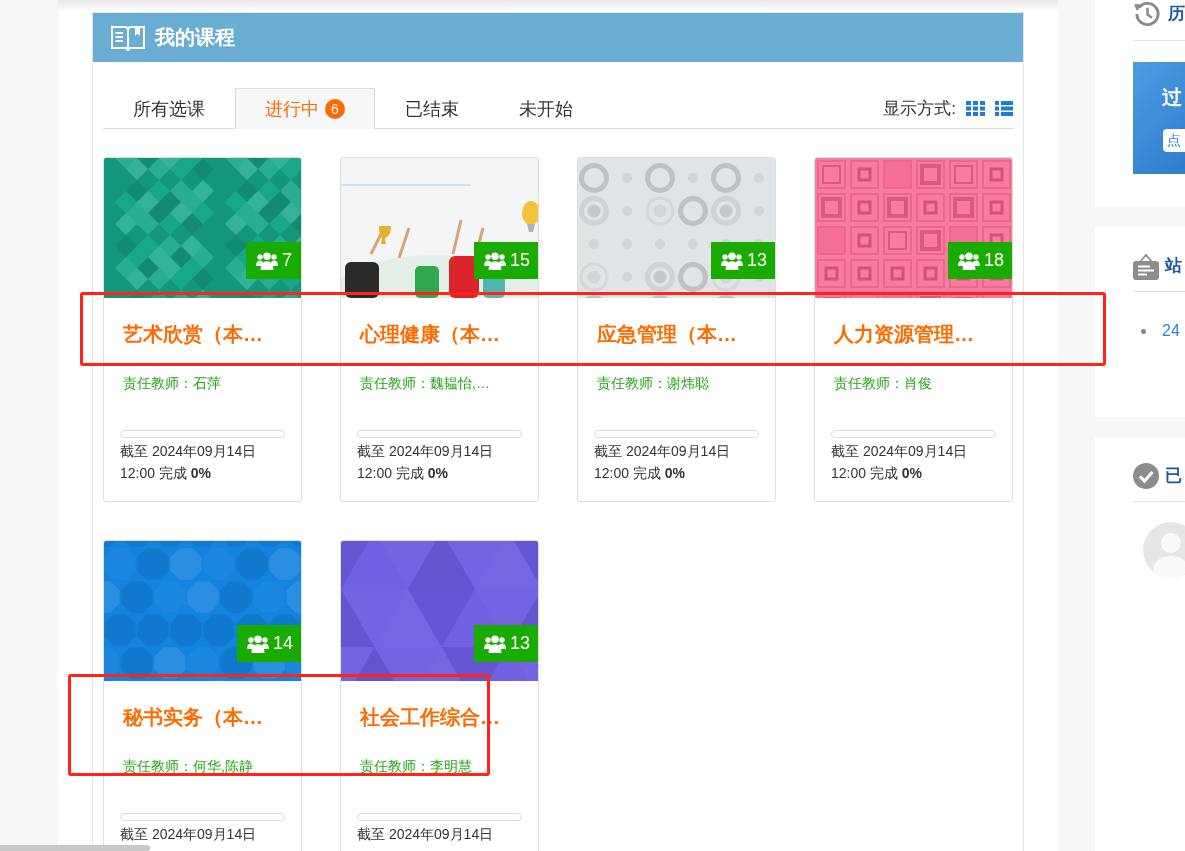  Describe the element at coordinates (1146, 266) in the screenshot. I see `signboard-icon` at that location.